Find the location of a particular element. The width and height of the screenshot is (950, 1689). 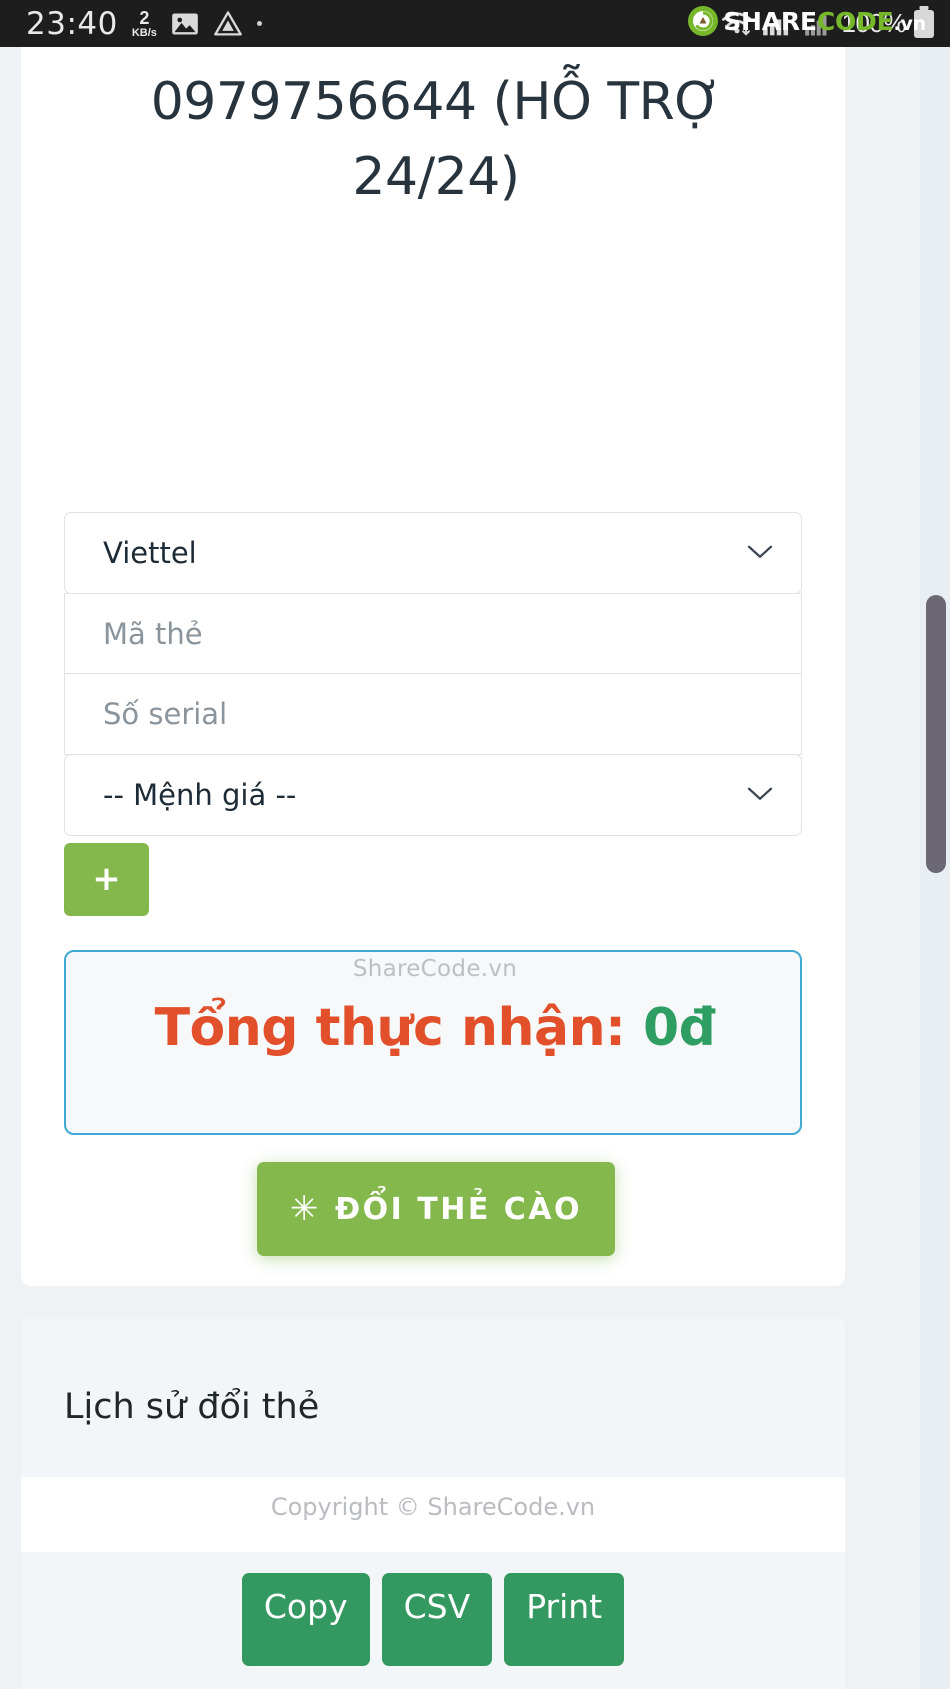

add-card-button: + is located at coordinates (106, 879).